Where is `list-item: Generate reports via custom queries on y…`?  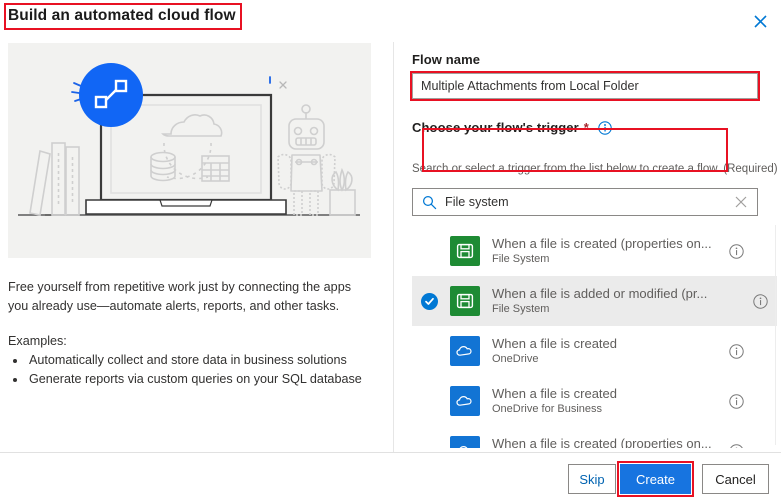 list-item: Generate reports via custom queries on y… is located at coordinates (194, 379).